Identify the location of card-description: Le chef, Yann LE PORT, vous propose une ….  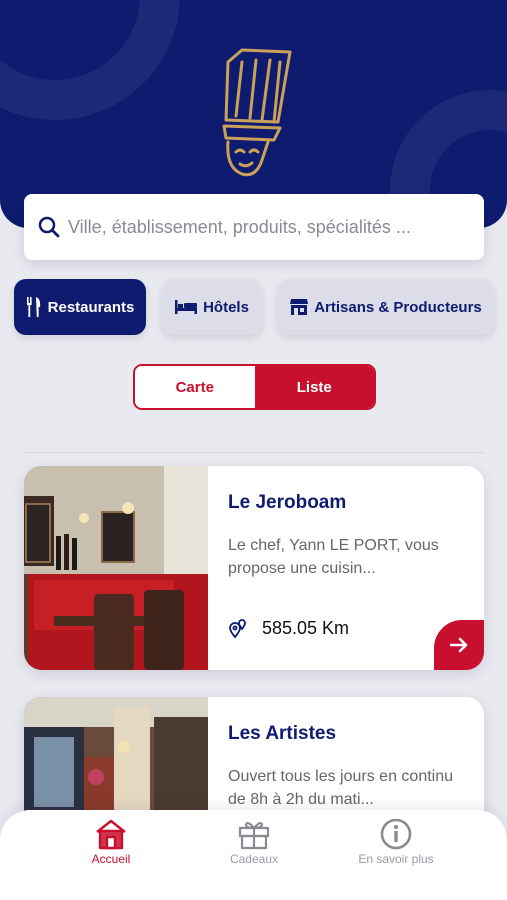
(333, 557).